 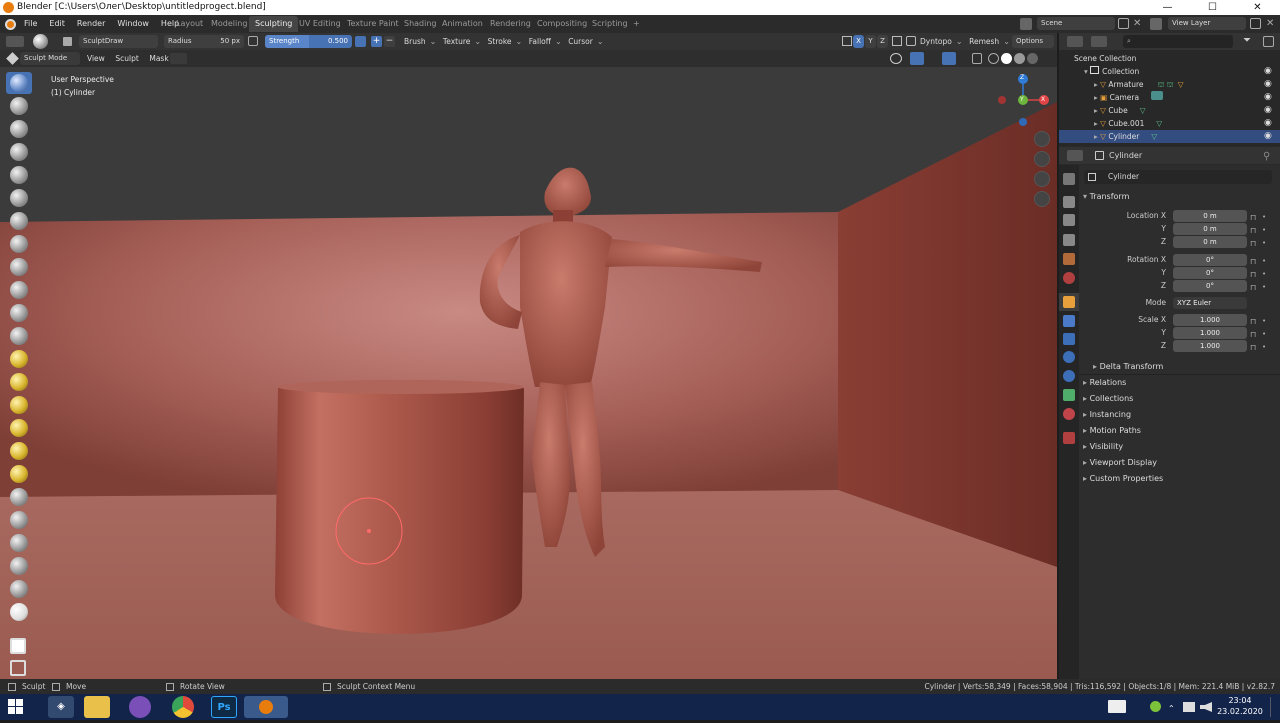 I want to click on rotation-y-field: 0°, so click(x=1210, y=273).